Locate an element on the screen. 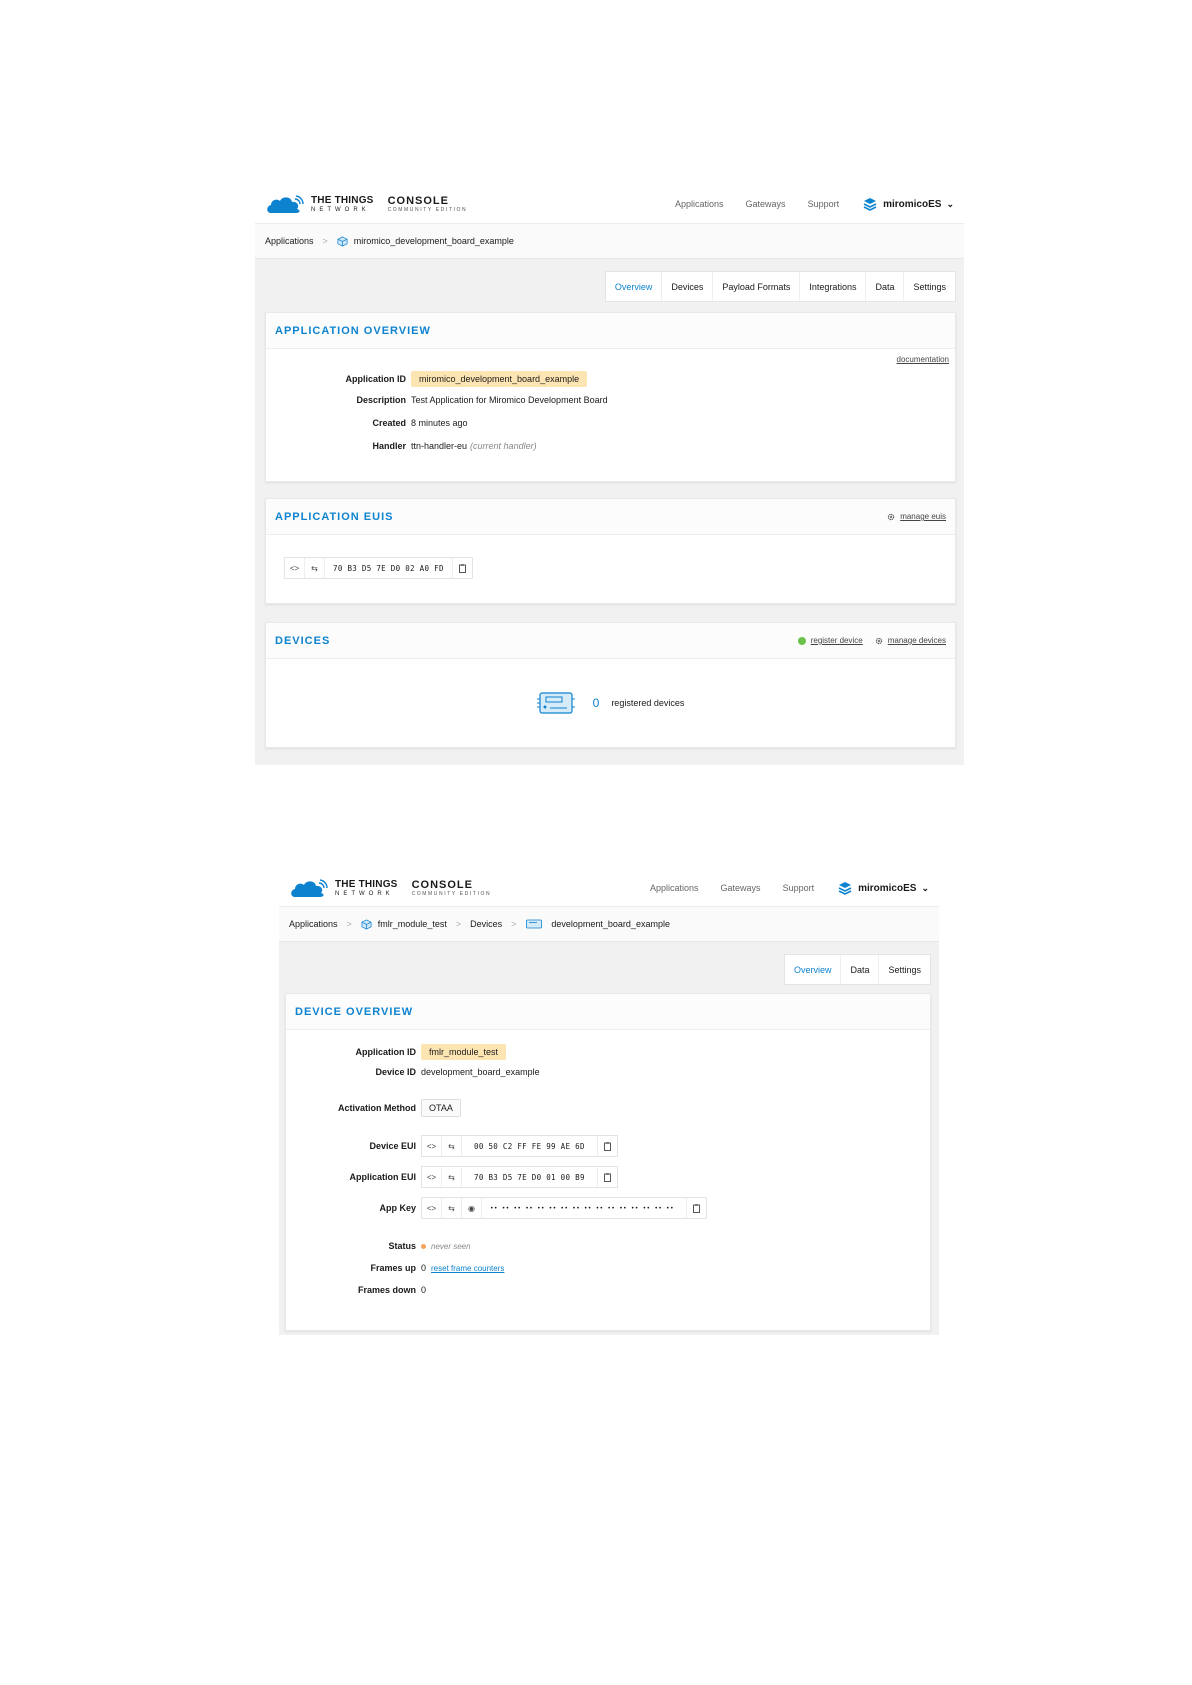 This screenshot has width=1192, height=1685. tab-integrations: Integrations is located at coordinates (832, 286).